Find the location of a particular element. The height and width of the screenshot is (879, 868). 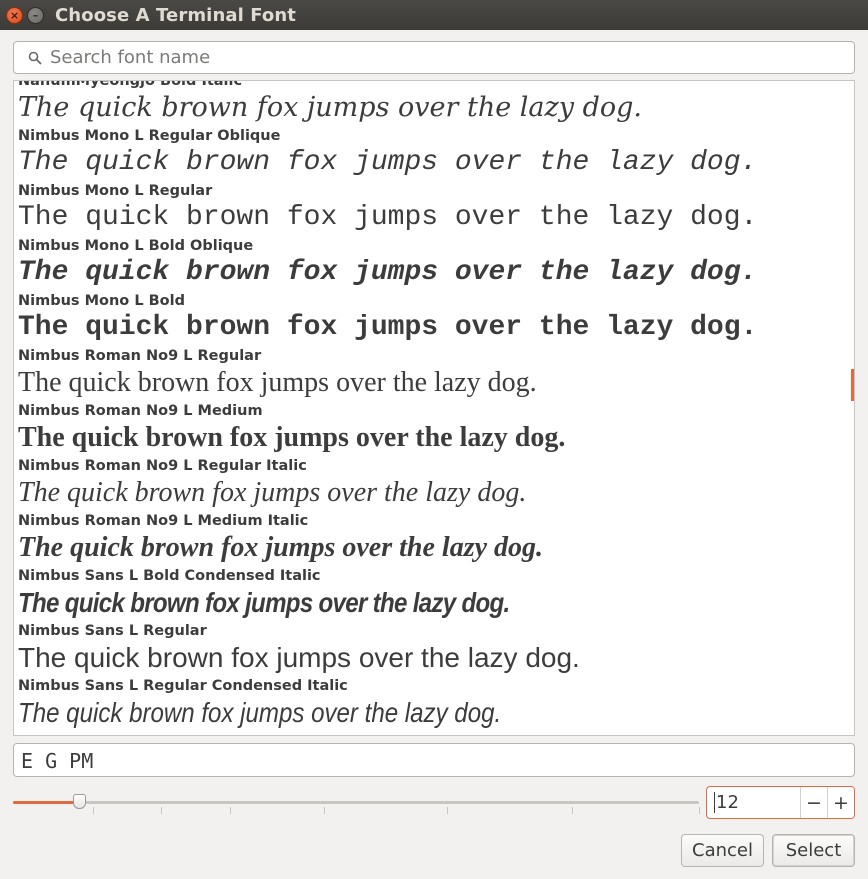

cancel-button: Cancel is located at coordinates (722, 850).